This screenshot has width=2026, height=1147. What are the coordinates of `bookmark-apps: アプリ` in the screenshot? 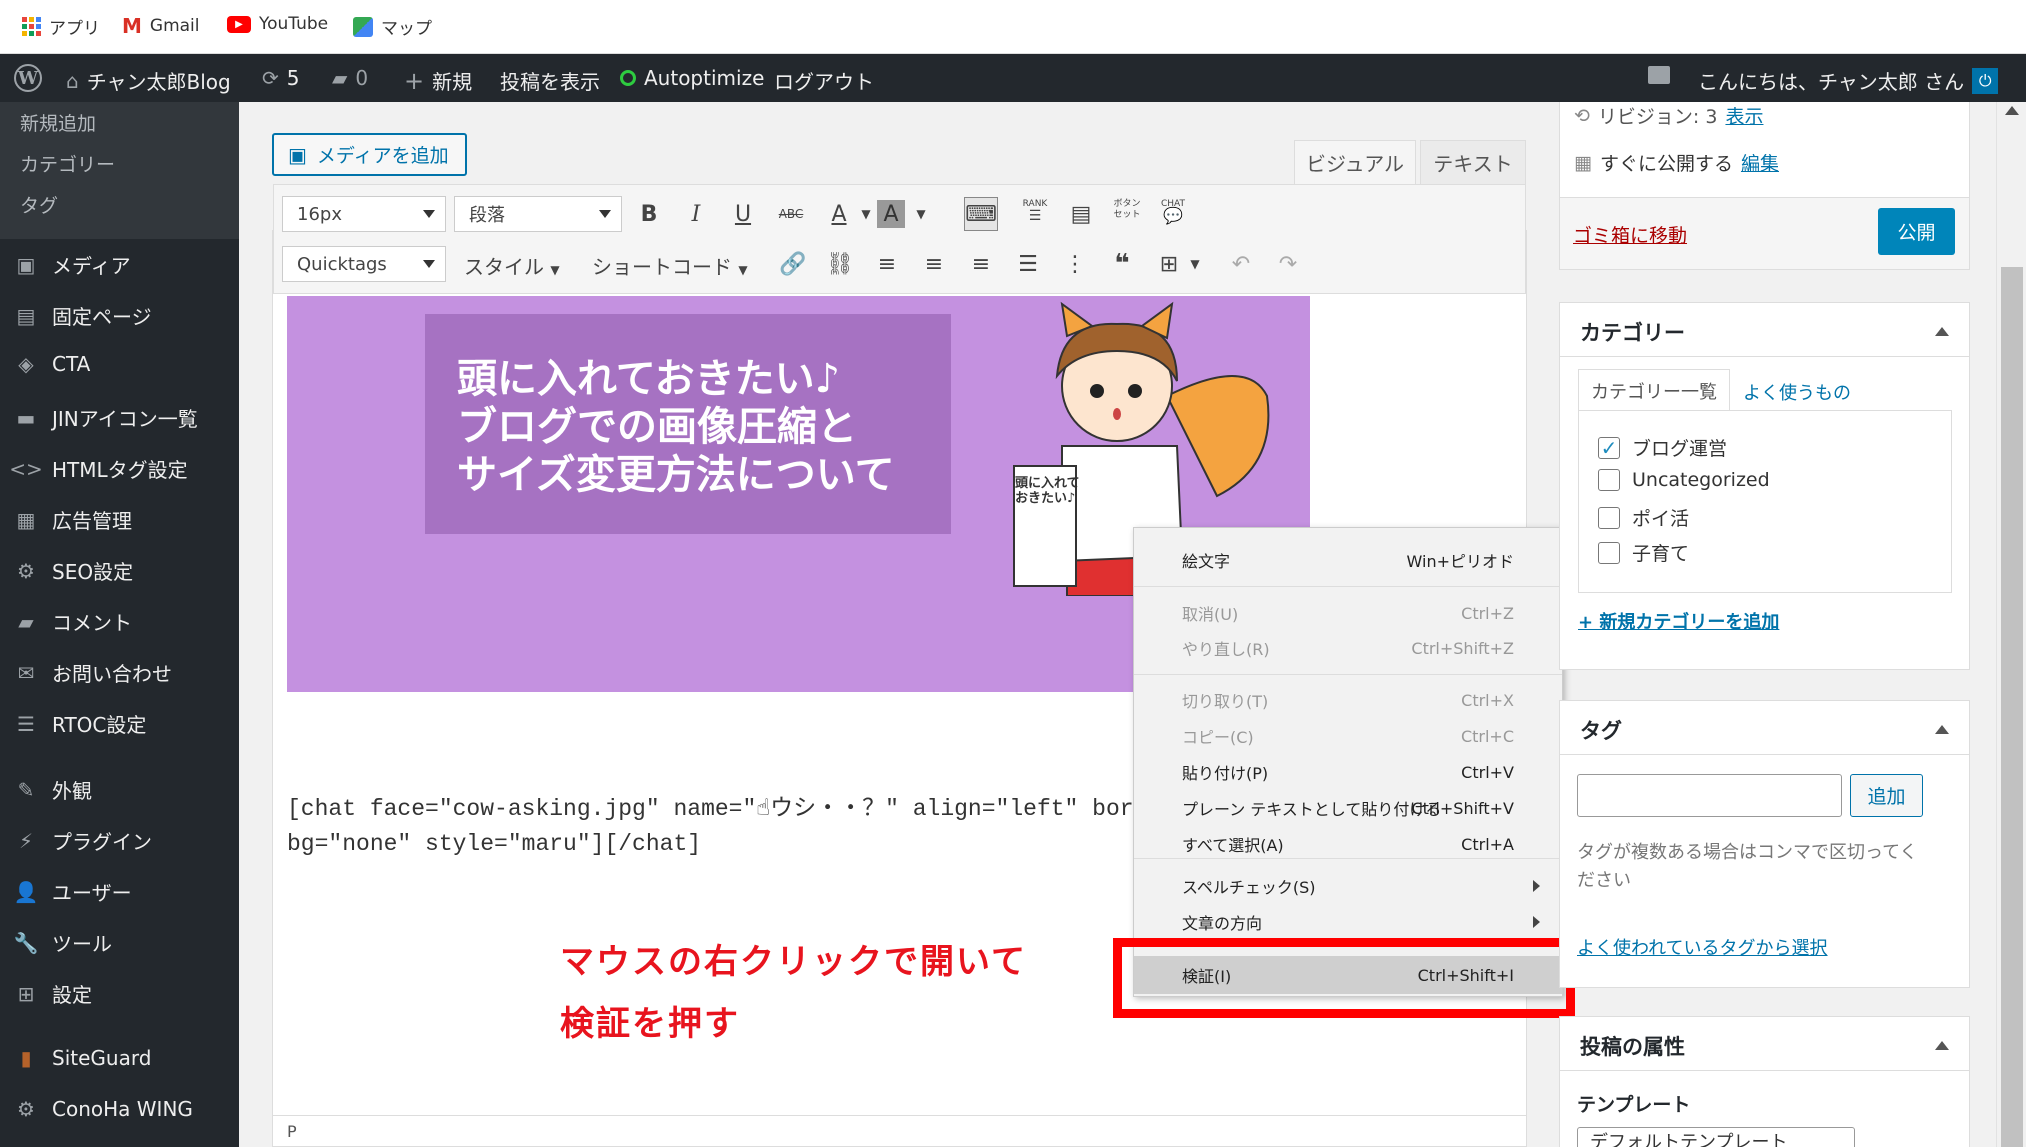 It's located at (61, 26).